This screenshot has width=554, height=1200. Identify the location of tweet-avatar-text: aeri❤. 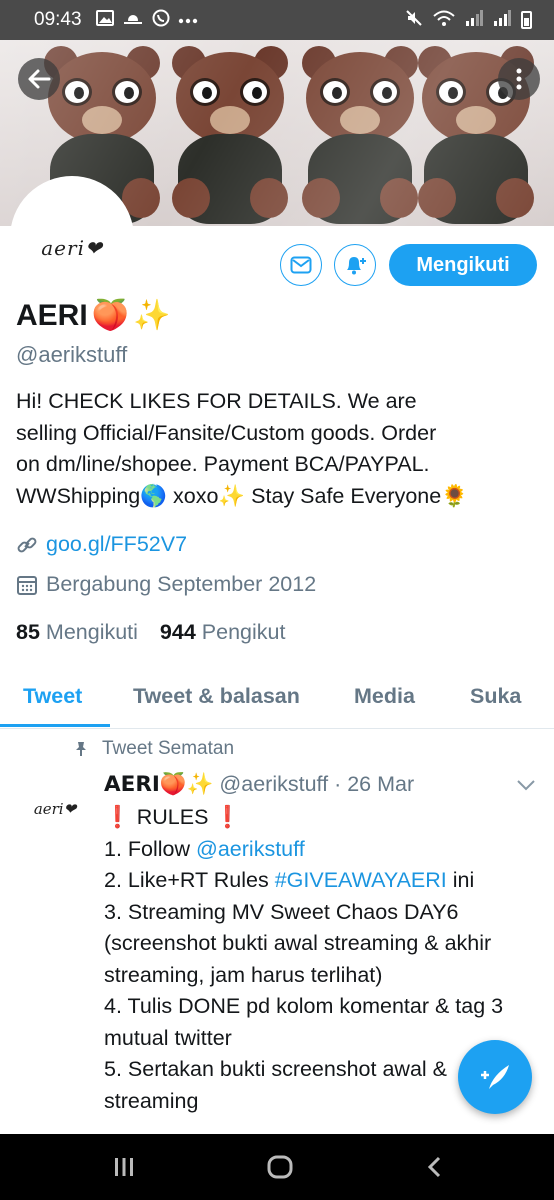
(55, 809).